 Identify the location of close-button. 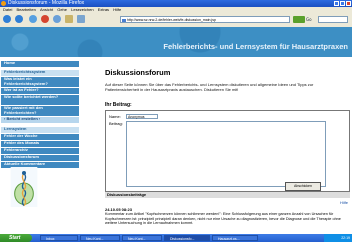
(348, 3).